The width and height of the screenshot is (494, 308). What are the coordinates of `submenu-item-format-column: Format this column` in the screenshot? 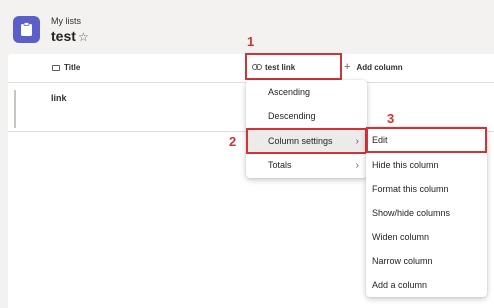 It's located at (426, 189).